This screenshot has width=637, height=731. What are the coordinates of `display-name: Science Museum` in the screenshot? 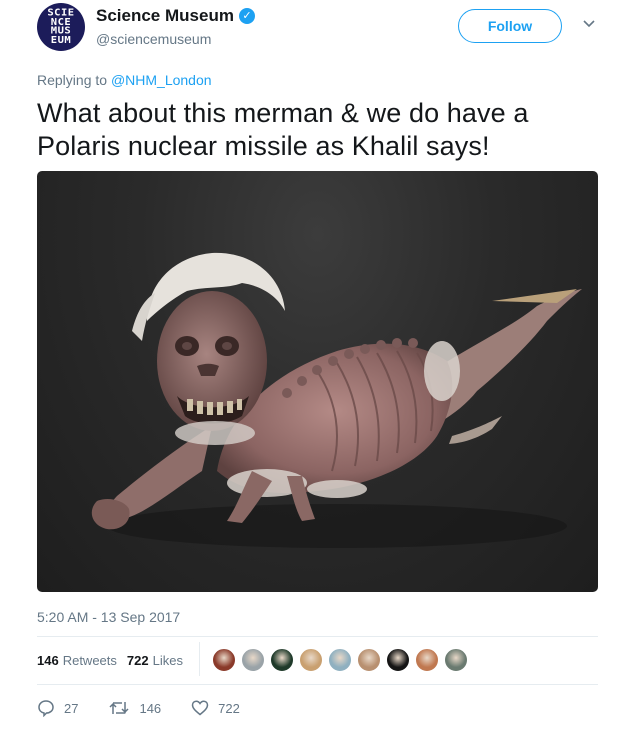 It's located at (165, 16).